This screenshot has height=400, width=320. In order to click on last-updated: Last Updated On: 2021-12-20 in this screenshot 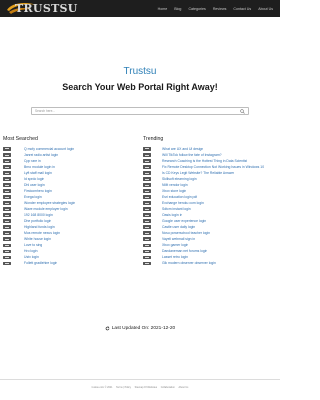, I will do `click(140, 328)`.